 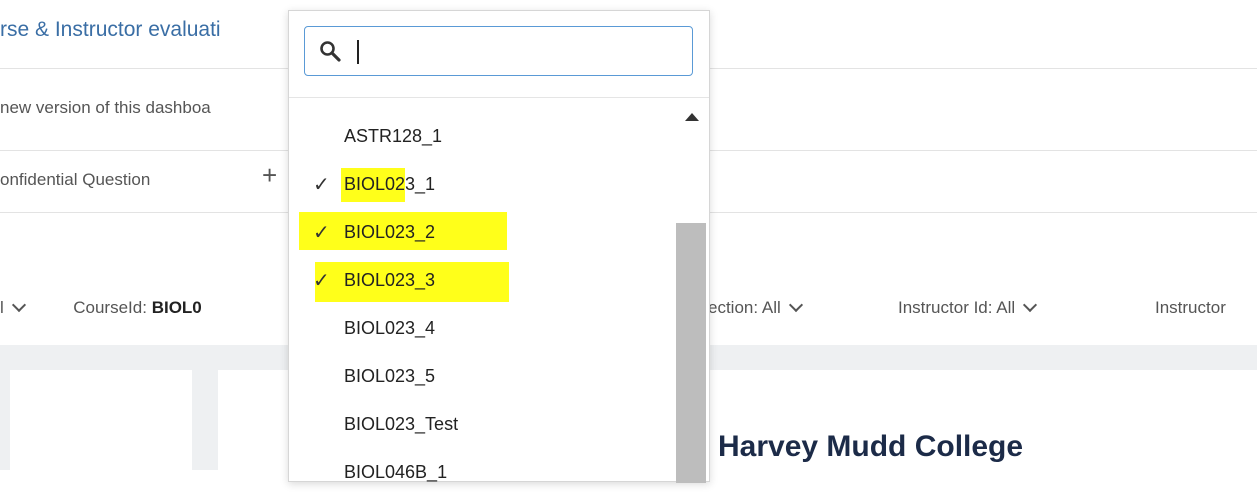 I want to click on search-box, so click(x=498, y=51).